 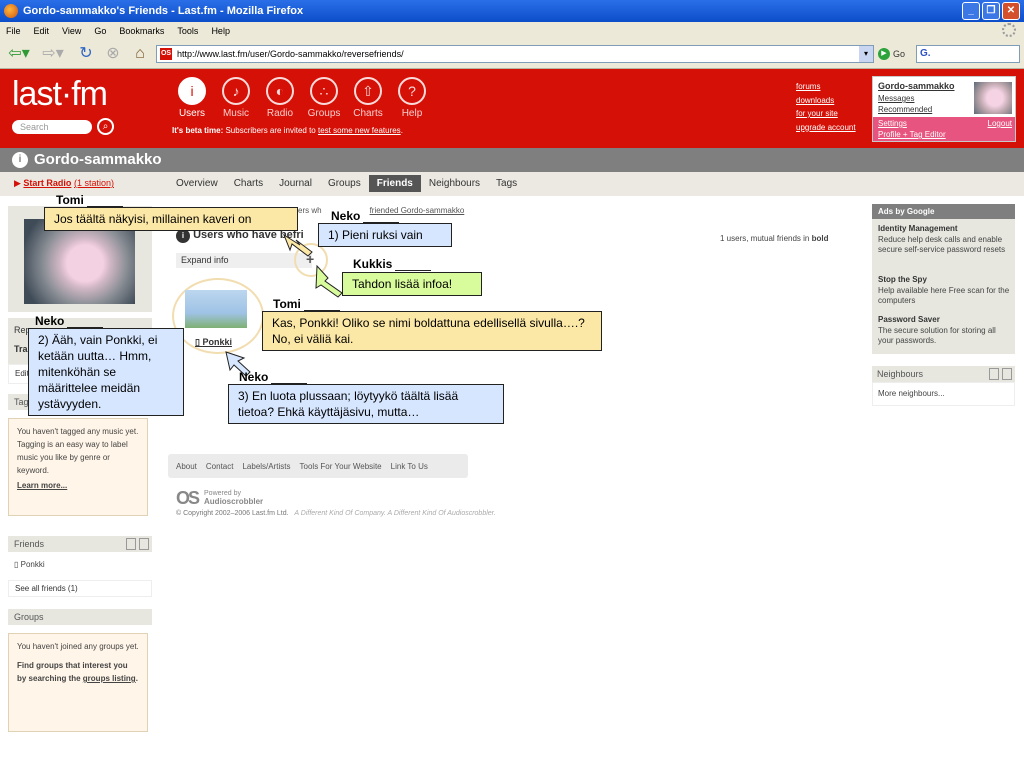 I want to click on callout-bubble: 1) Pieni ruksi vain, so click(x=385, y=235).